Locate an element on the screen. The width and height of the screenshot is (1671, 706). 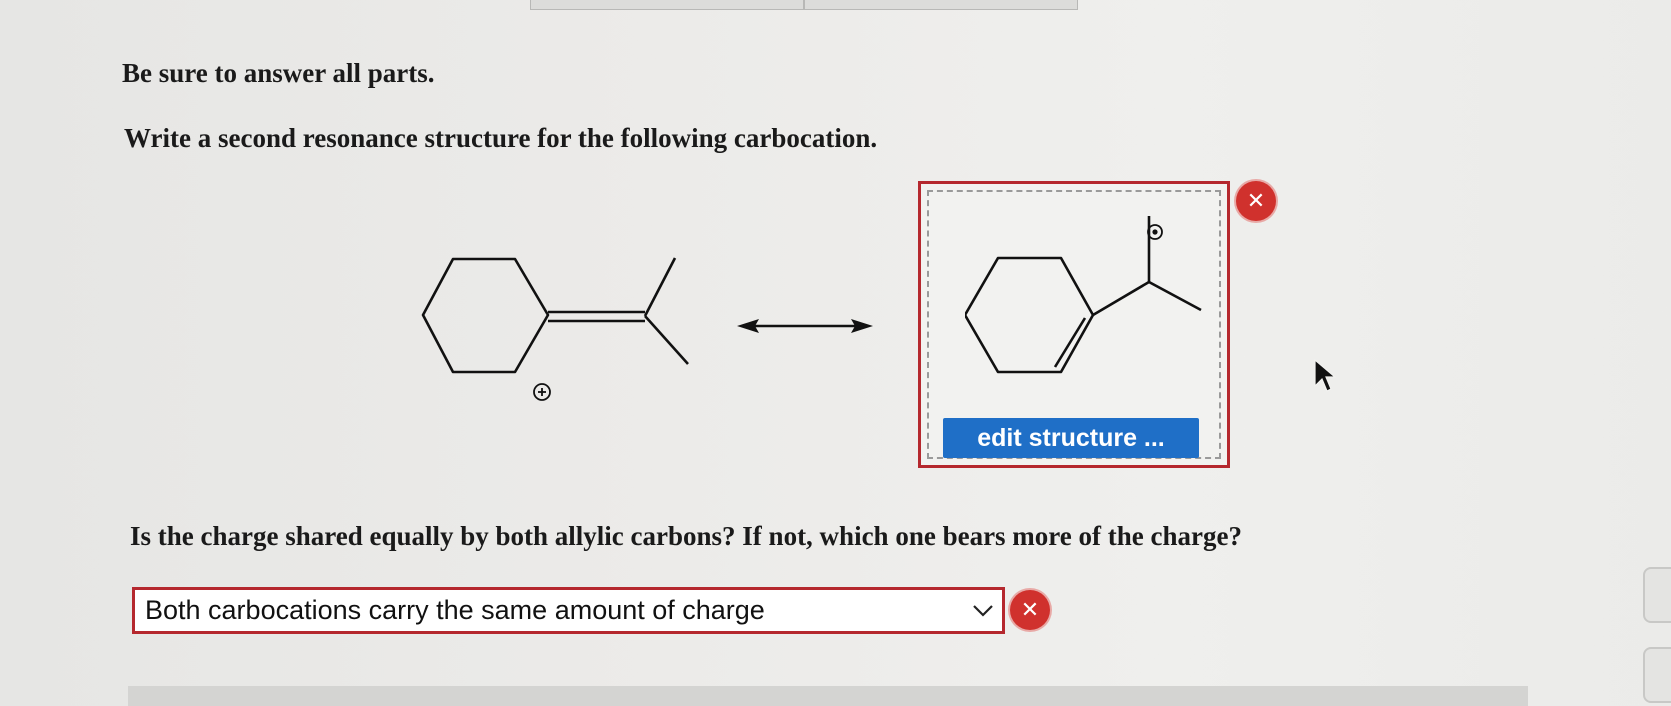
given-carbocation-structure is located at coordinates (555, 329).